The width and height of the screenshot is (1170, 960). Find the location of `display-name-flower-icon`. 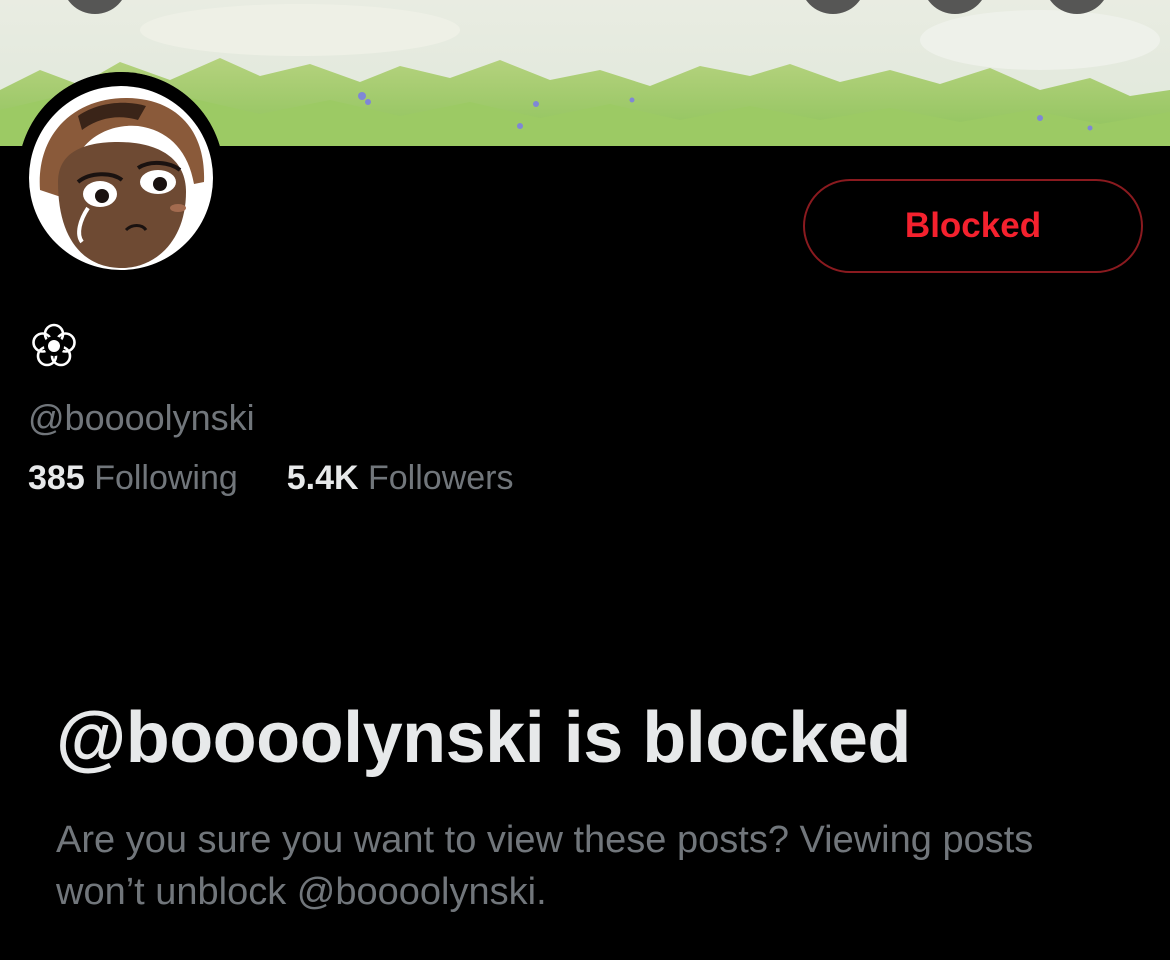

display-name-flower-icon is located at coordinates (54, 346).